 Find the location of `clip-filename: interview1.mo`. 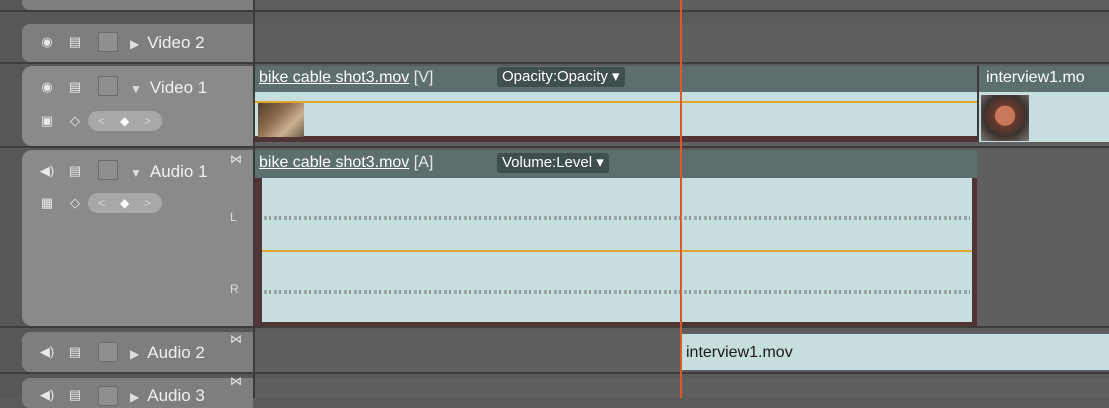

clip-filename: interview1.mo is located at coordinates (1035, 77).